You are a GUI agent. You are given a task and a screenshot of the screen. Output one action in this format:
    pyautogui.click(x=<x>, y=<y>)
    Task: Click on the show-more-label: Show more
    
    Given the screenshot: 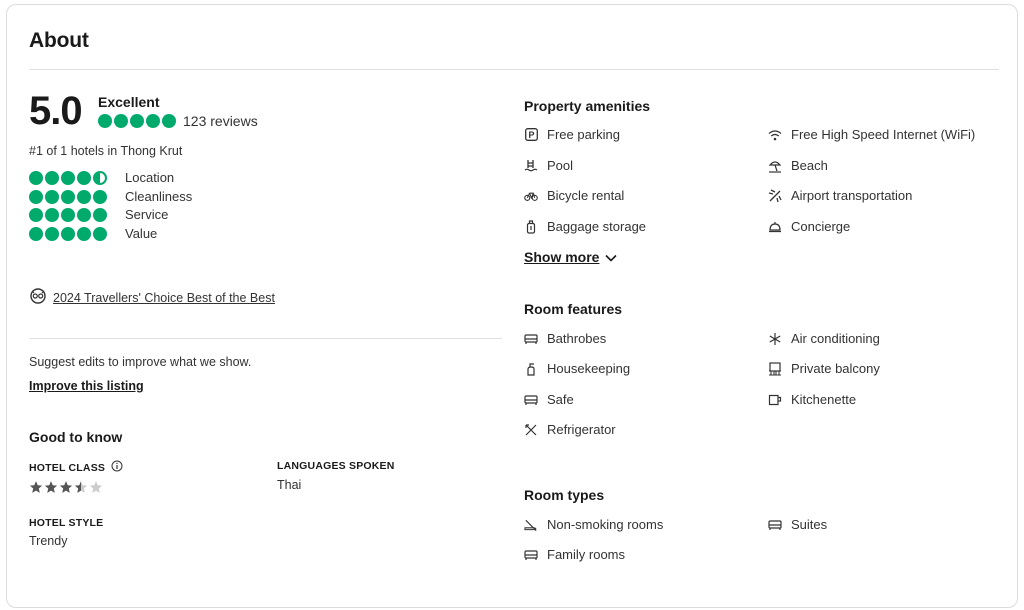 What is the action you would take?
    pyautogui.click(x=561, y=257)
    